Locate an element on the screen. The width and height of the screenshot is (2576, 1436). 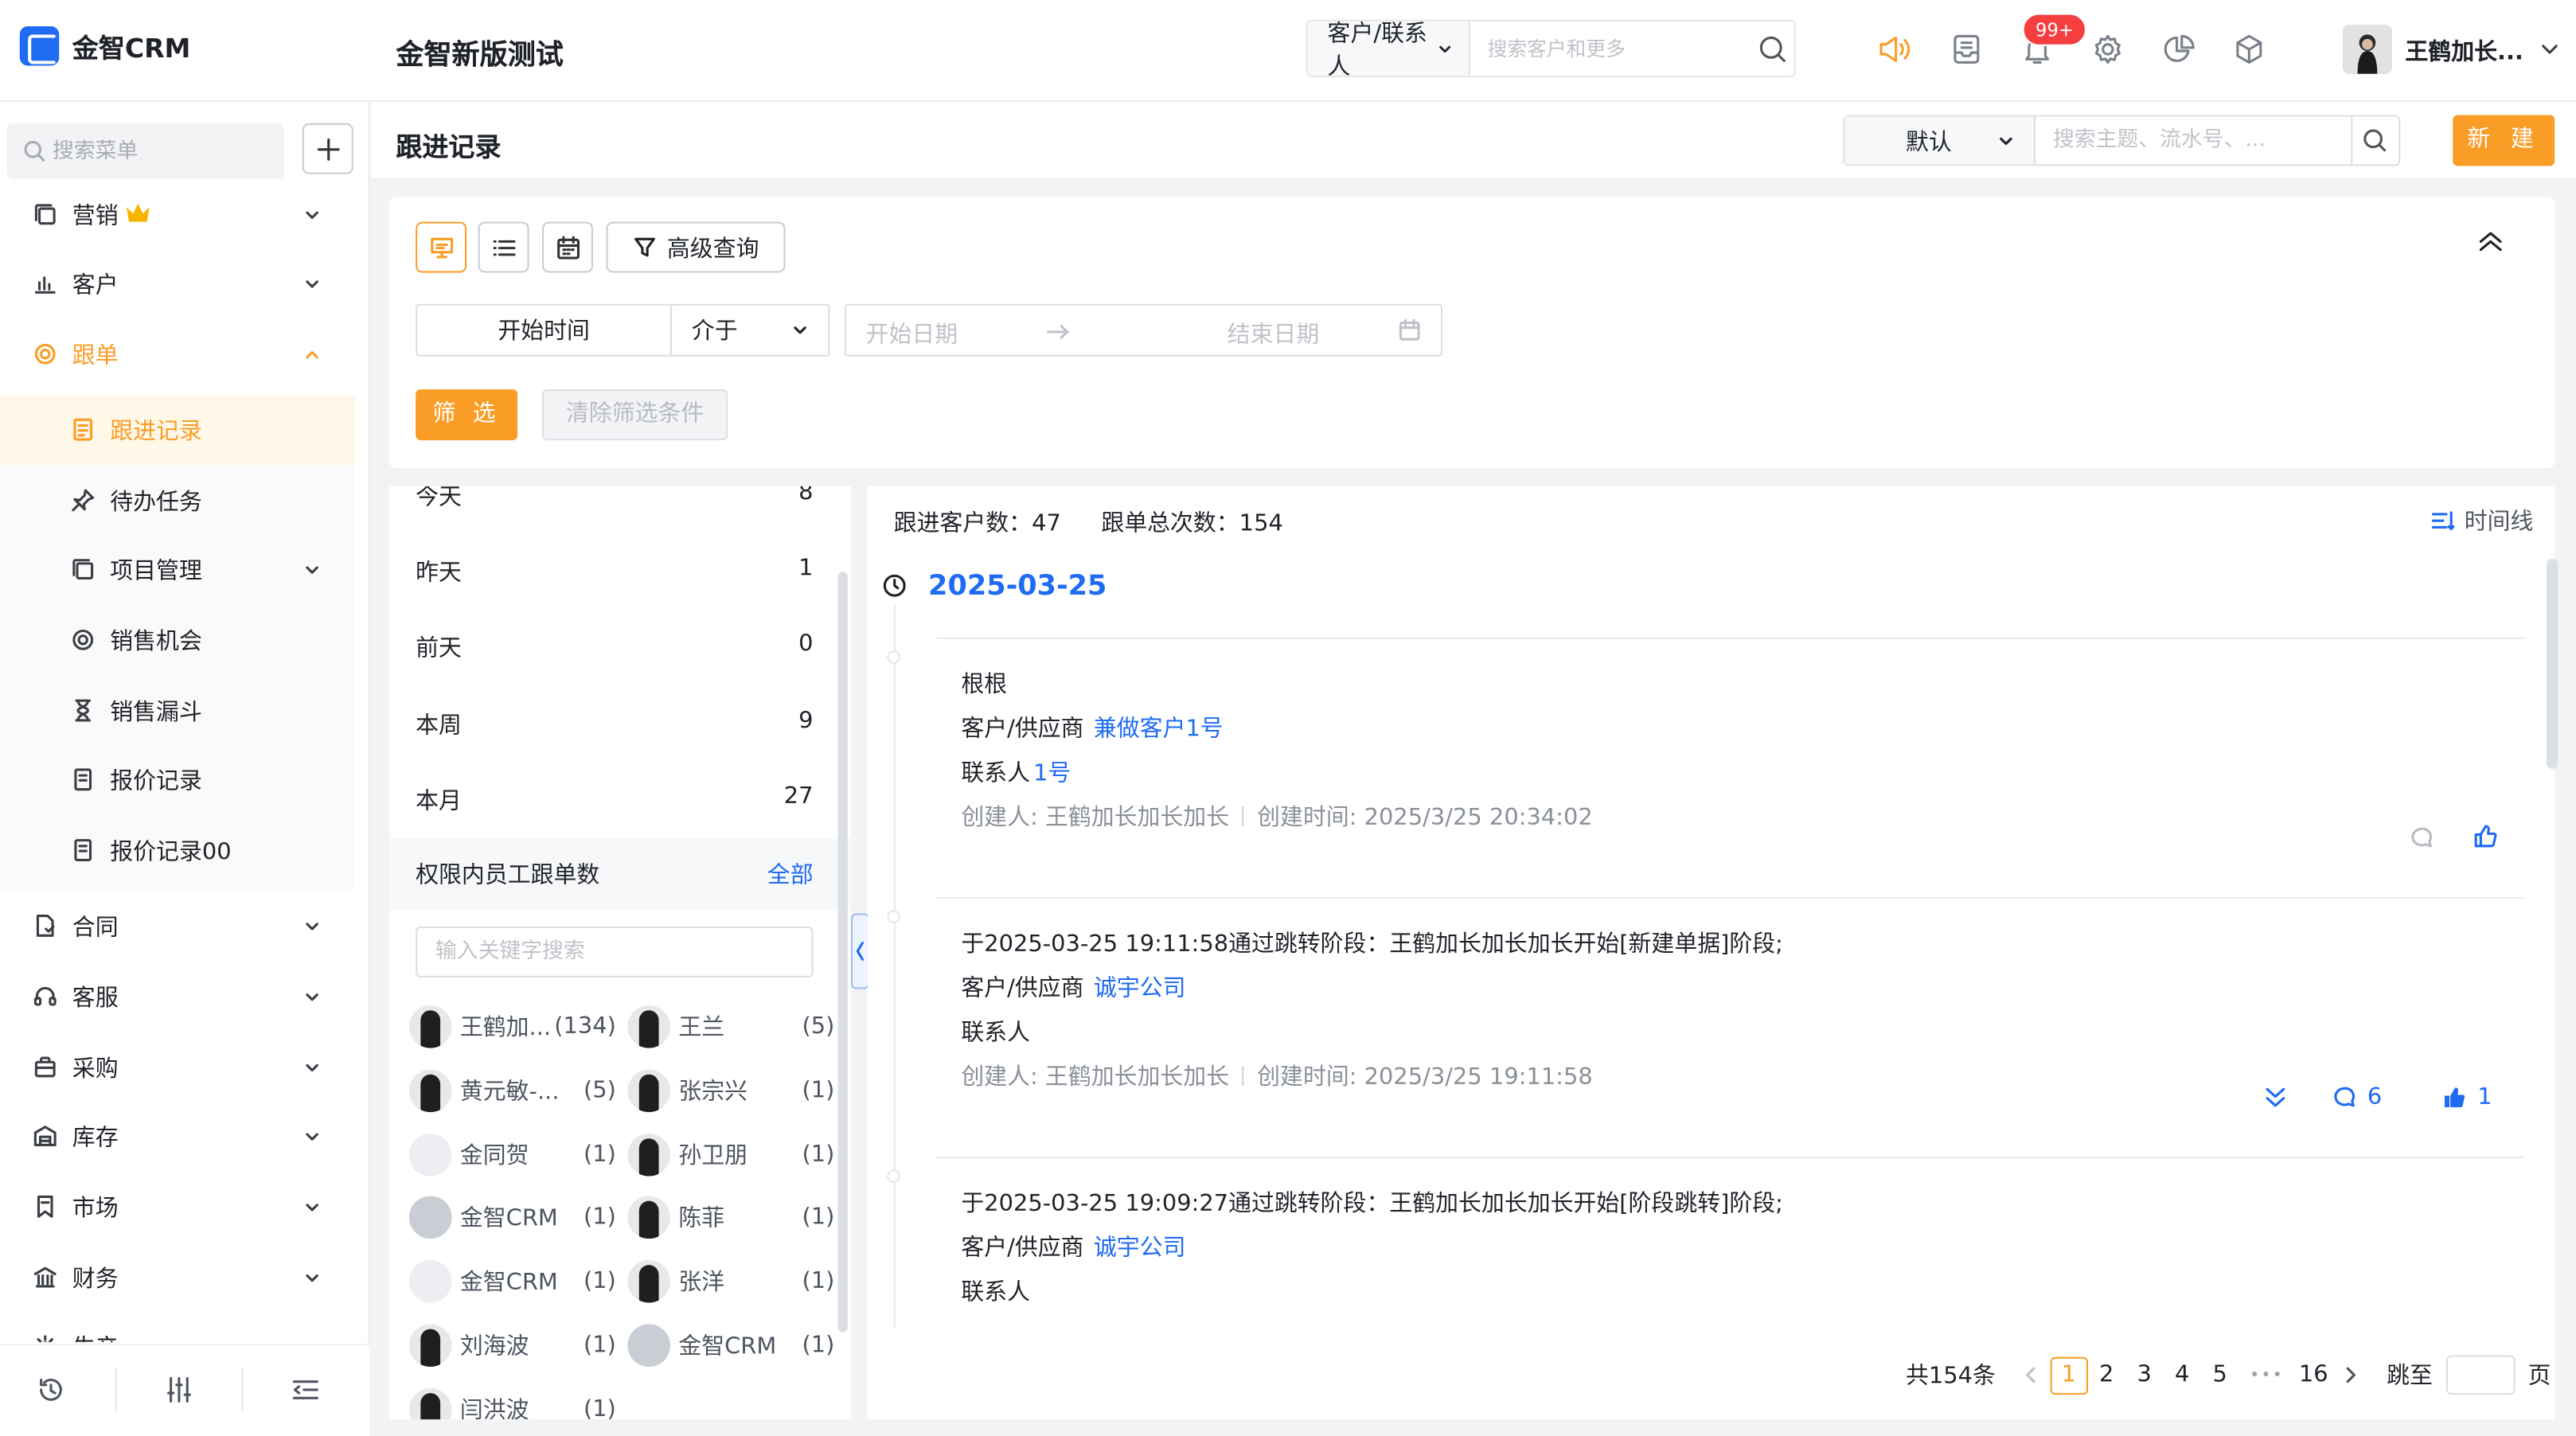
timeline-date: 2025-03-25 is located at coordinates (1017, 586).